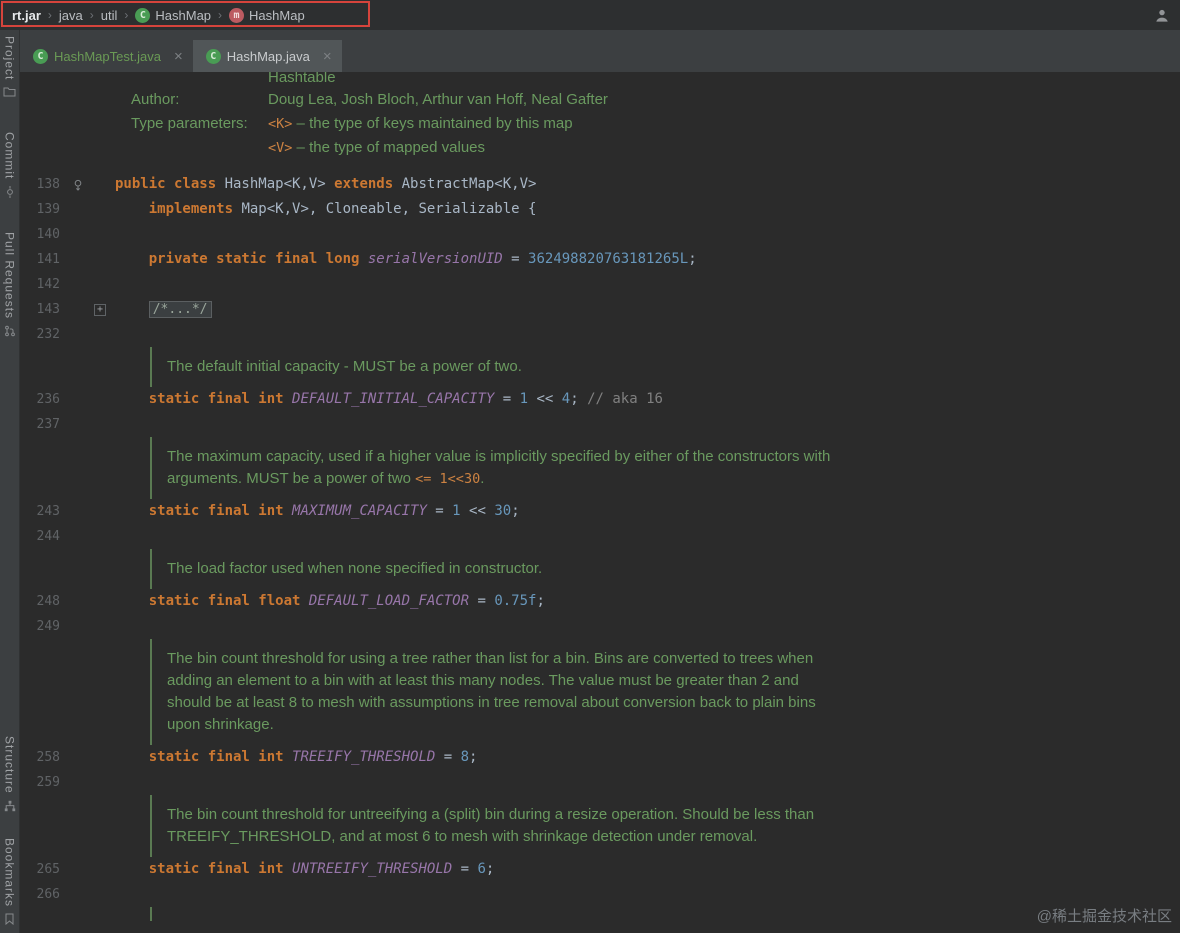 This screenshot has width=1180, height=933. What do you see at coordinates (160, 309) in the screenshot?
I see `code-text: /*...*/` at bounding box center [160, 309].